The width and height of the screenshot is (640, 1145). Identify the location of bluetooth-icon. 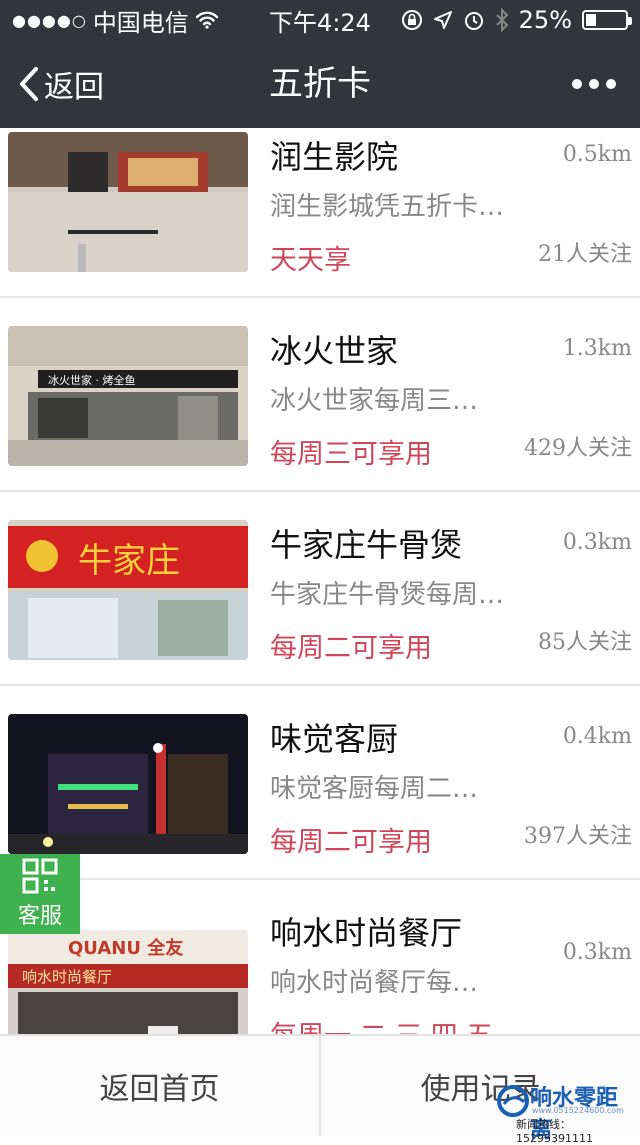
(502, 20).